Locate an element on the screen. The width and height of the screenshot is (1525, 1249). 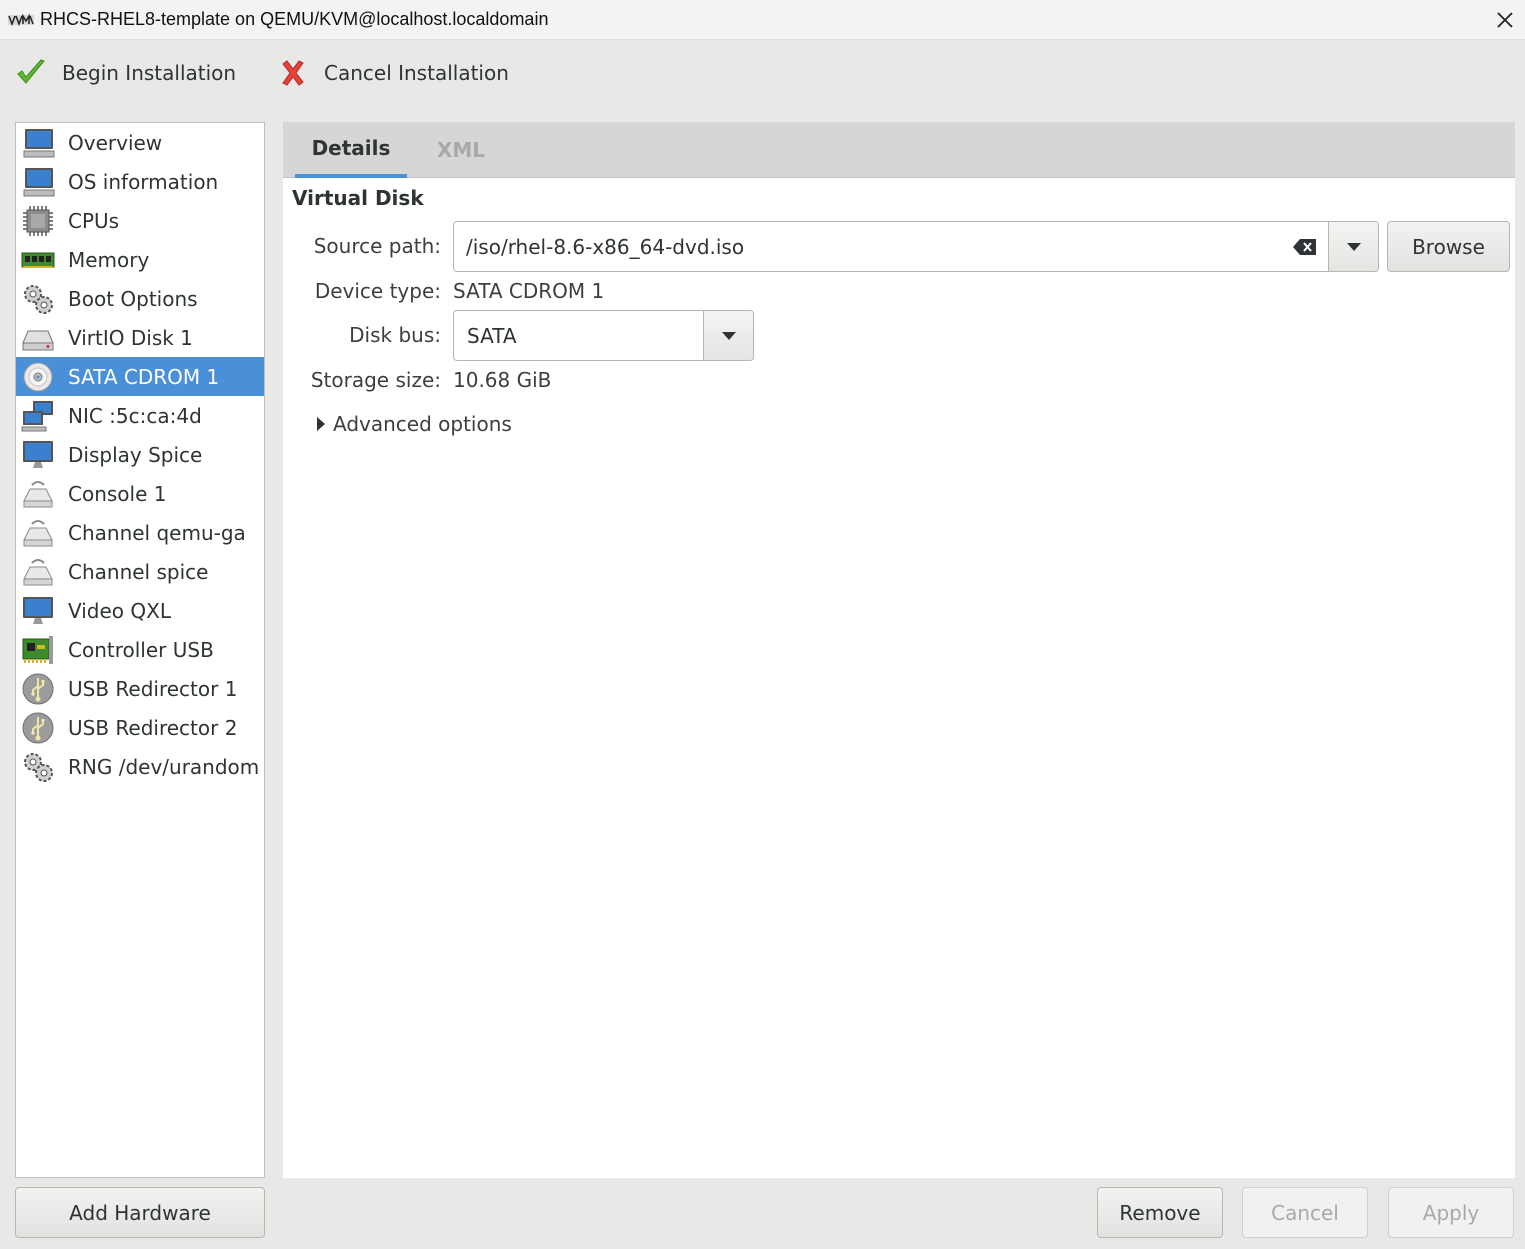
disk-bus-label: Disk bus: is located at coordinates (395, 335).